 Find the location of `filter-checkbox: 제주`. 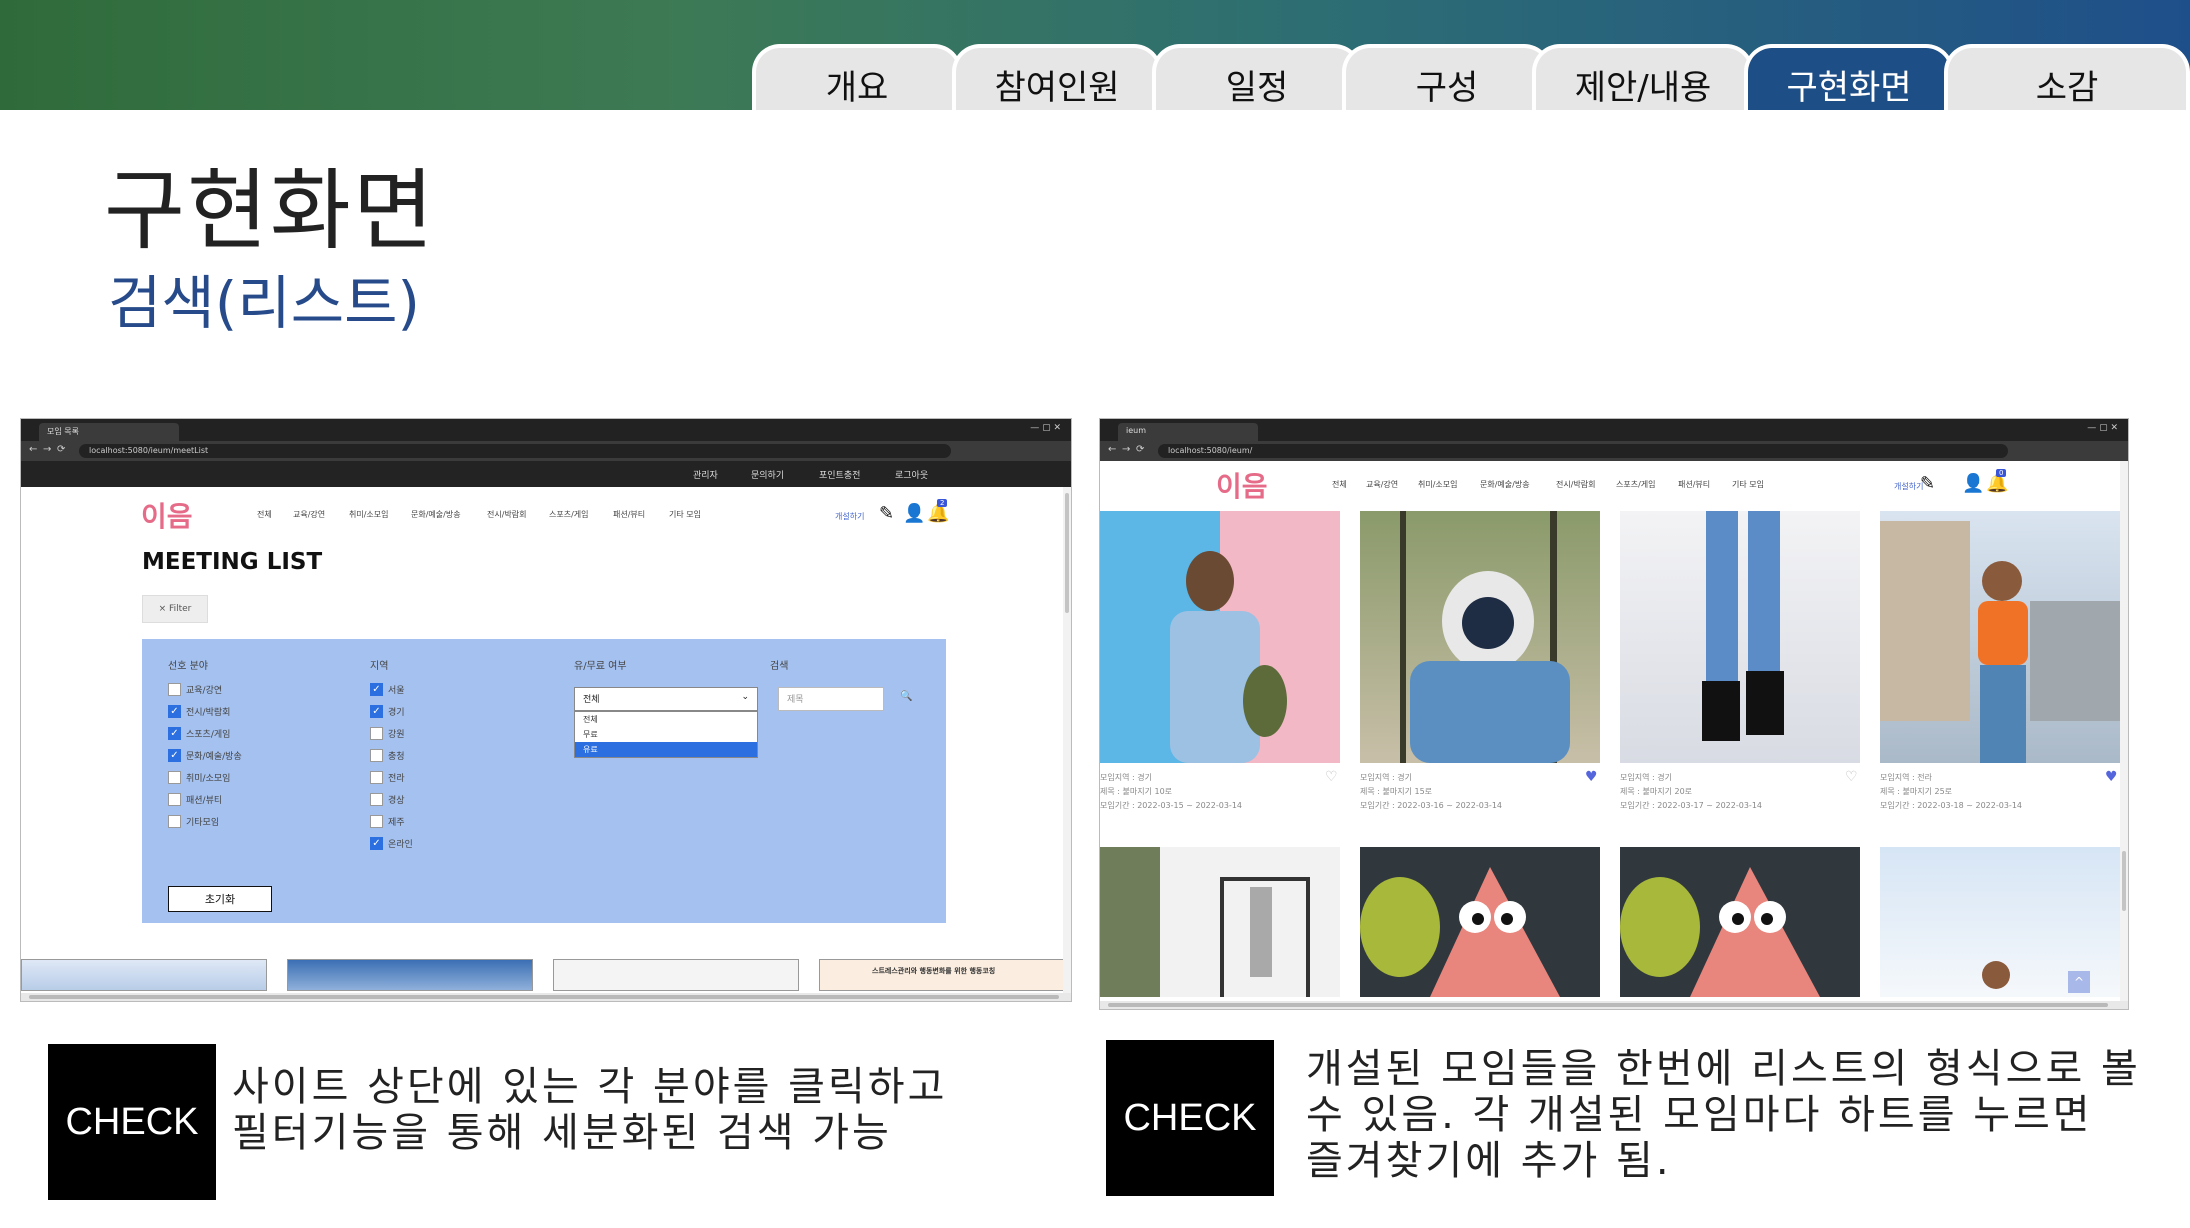

filter-checkbox: 제주 is located at coordinates (387, 821).